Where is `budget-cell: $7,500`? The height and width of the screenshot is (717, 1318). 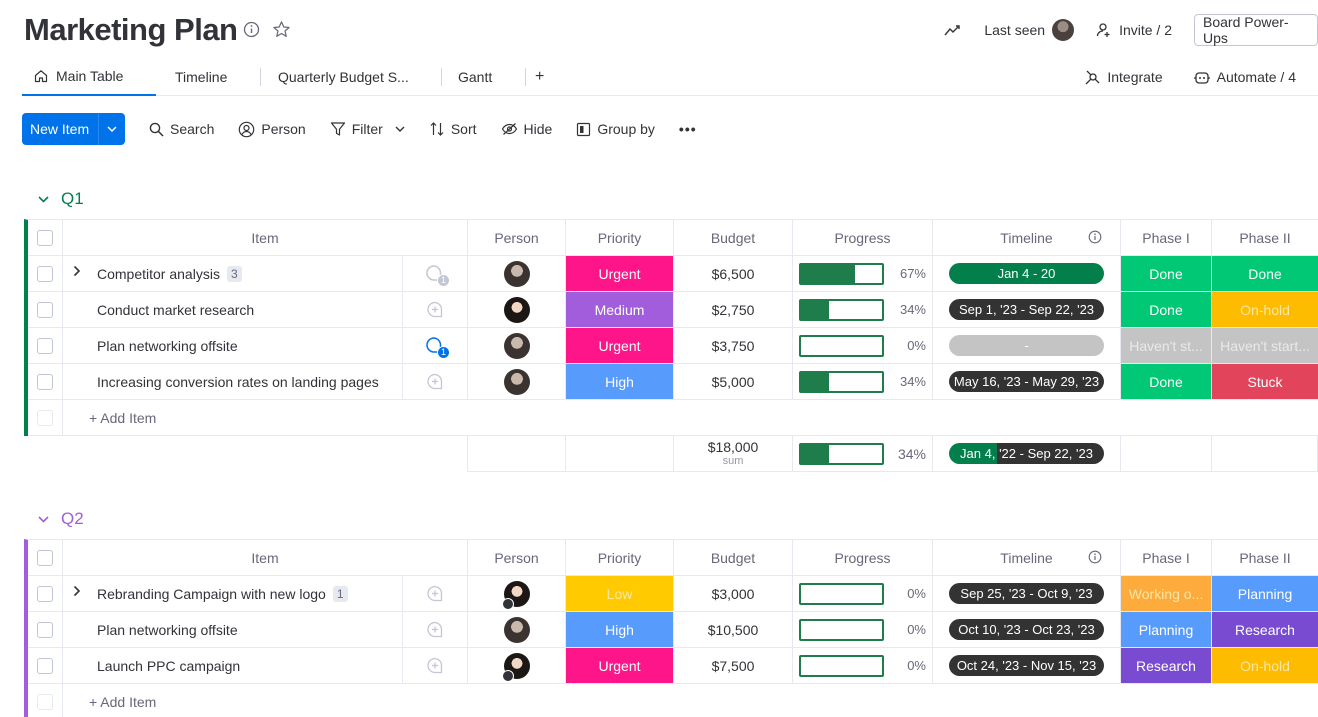
budget-cell: $7,500 is located at coordinates (733, 665).